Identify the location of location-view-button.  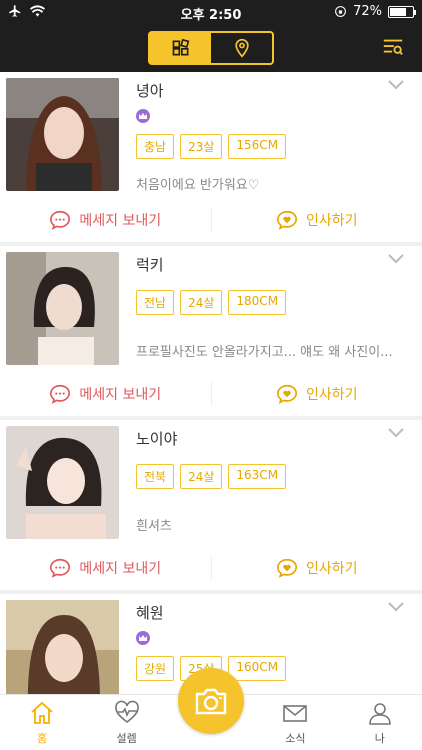
(241, 48).